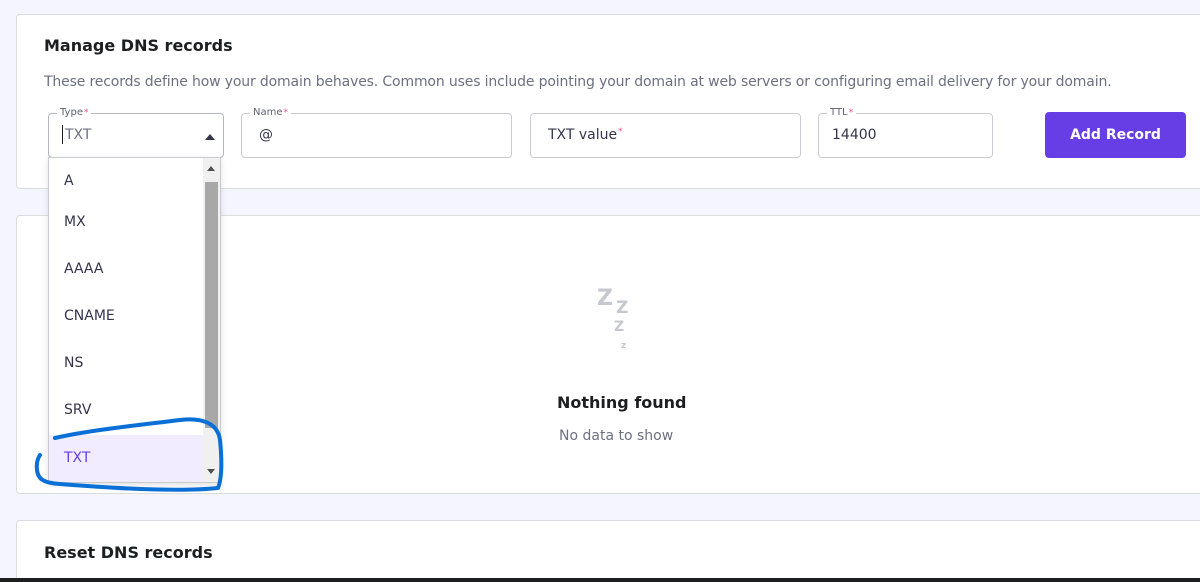 The height and width of the screenshot is (582, 1200). Describe the element at coordinates (74, 113) in the screenshot. I see `type-label: Type*` at that location.